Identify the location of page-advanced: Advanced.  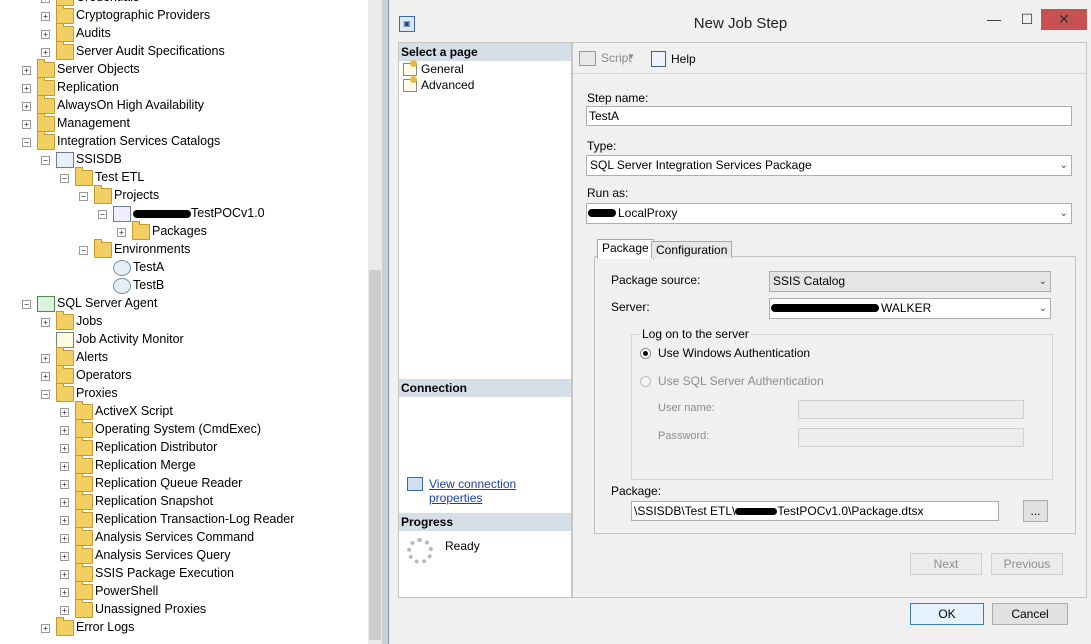
(437, 84).